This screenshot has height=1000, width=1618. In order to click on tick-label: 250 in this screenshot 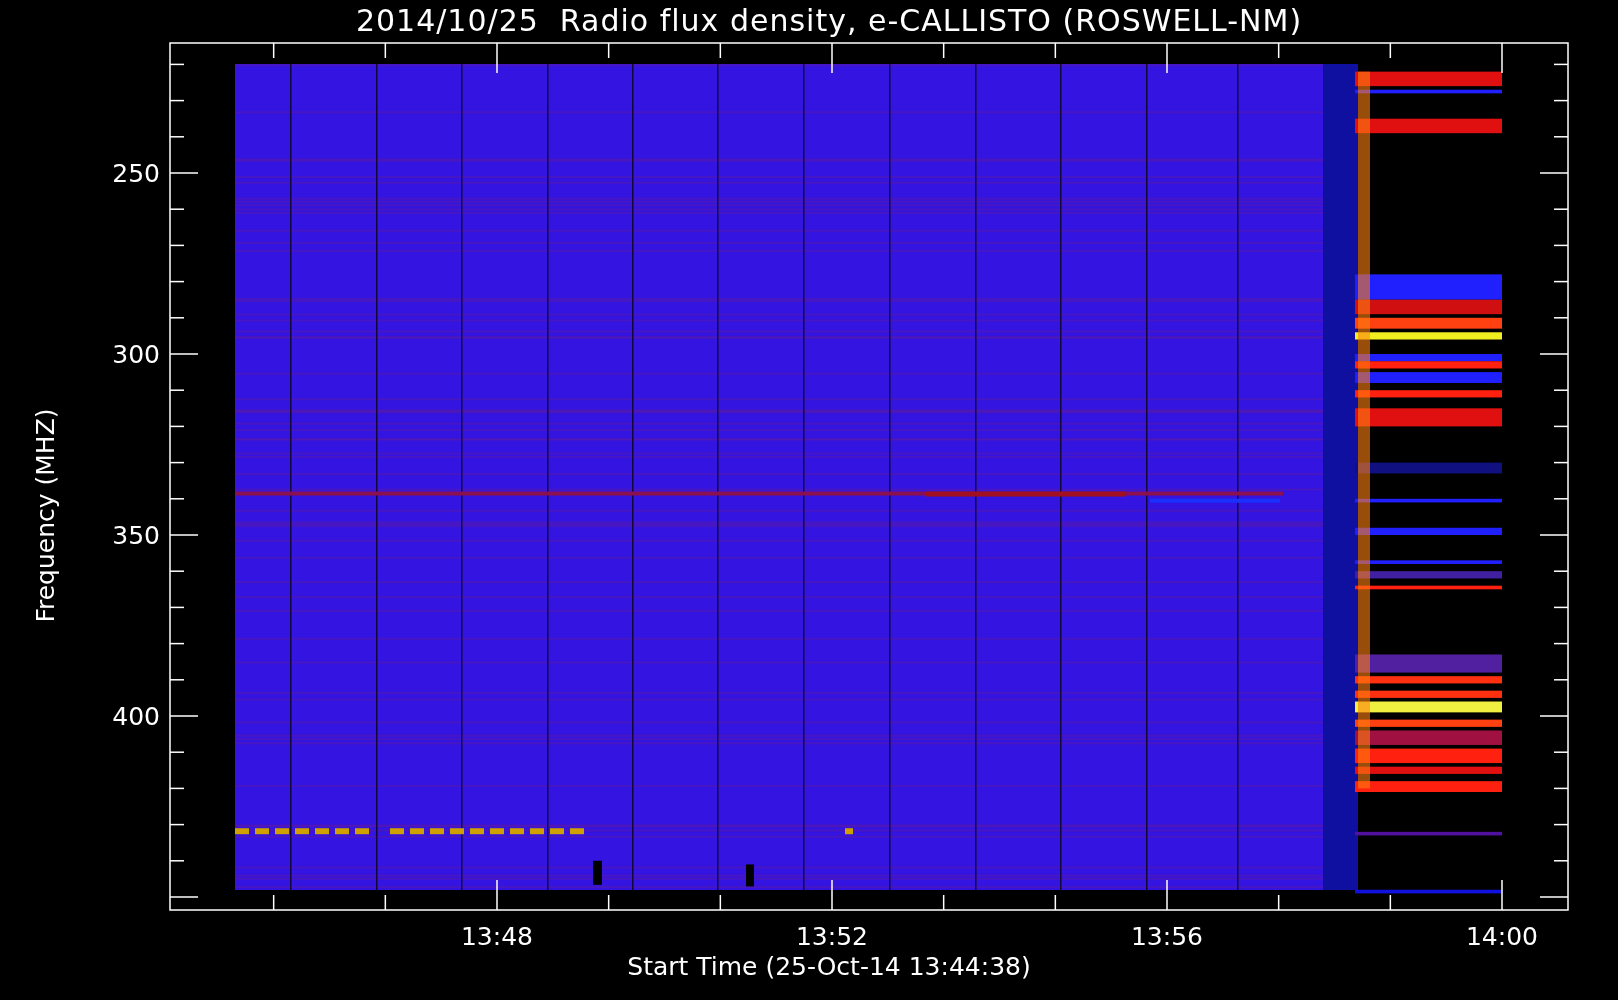, I will do `click(136, 173)`.